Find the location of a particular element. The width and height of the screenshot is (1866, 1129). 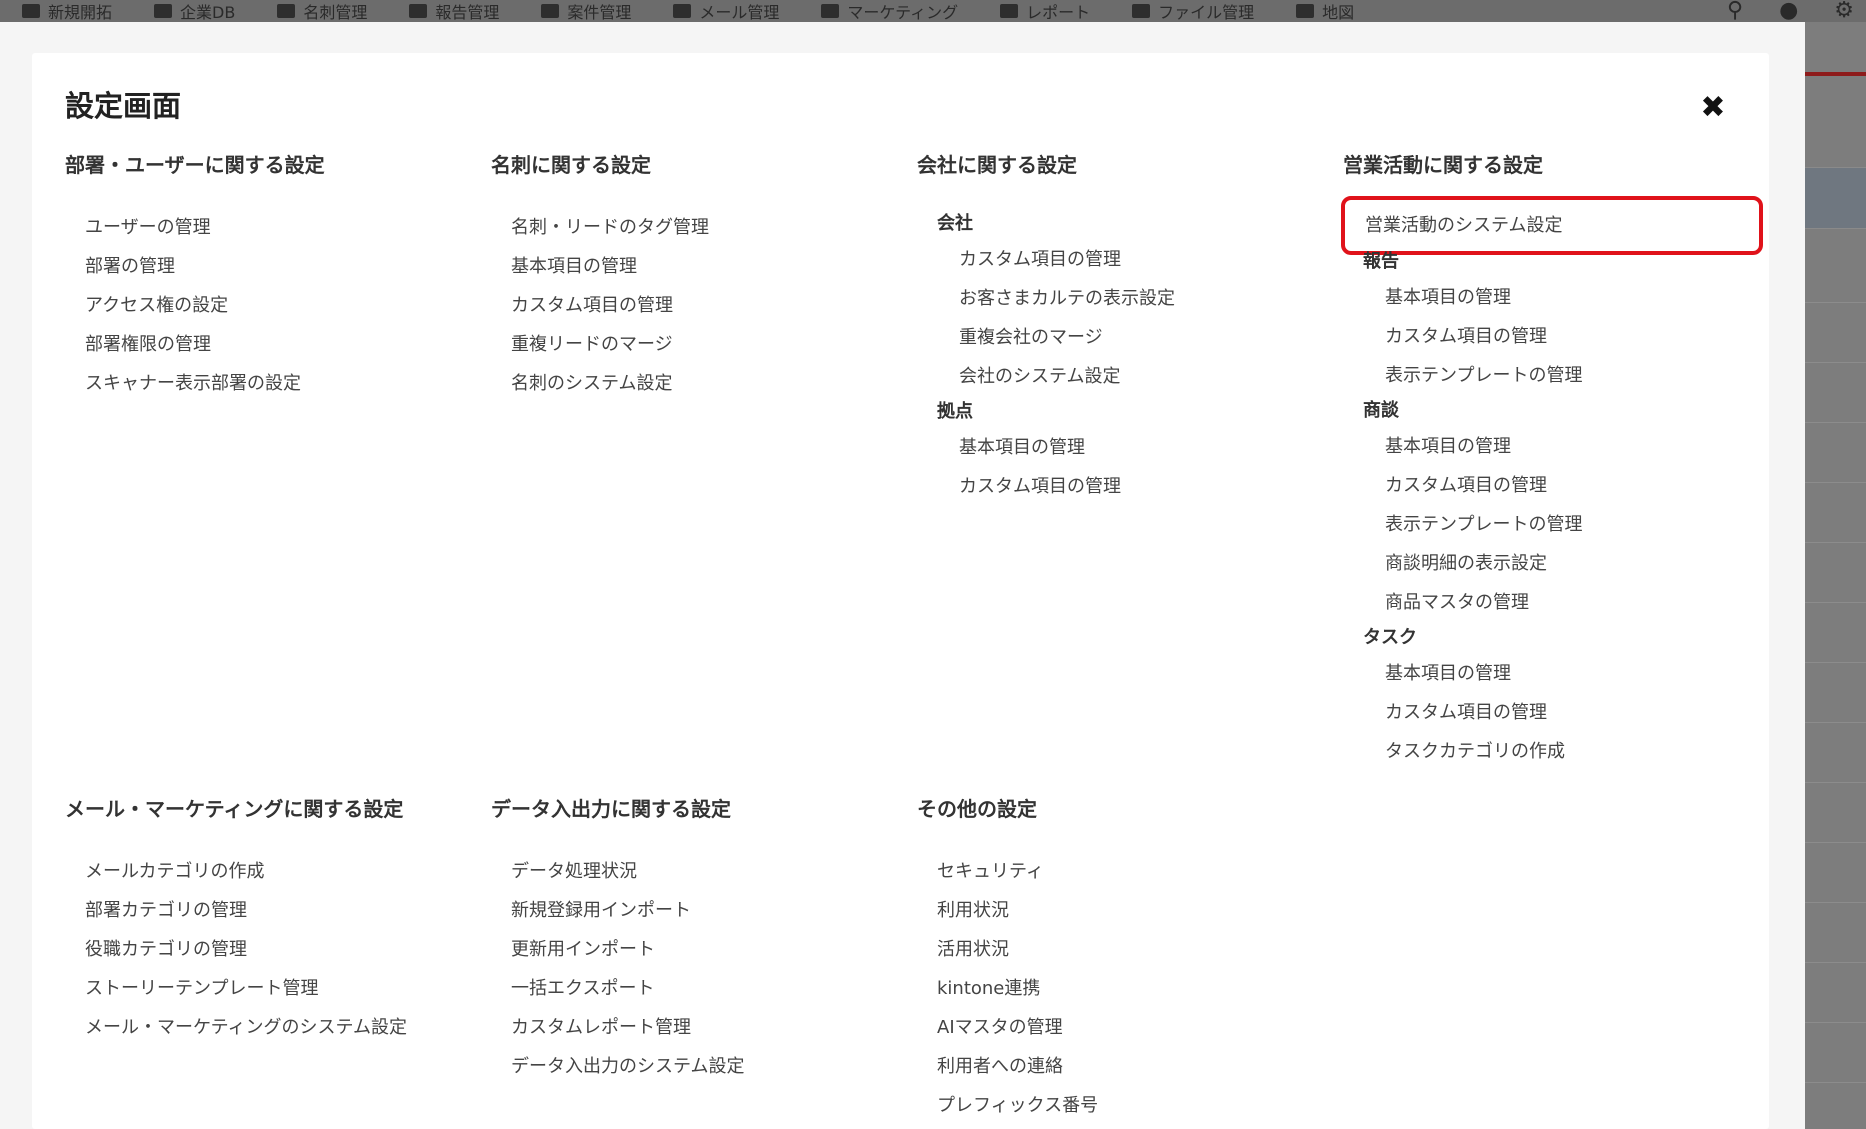

nav-label: 名刺管理 is located at coordinates (335, 12).